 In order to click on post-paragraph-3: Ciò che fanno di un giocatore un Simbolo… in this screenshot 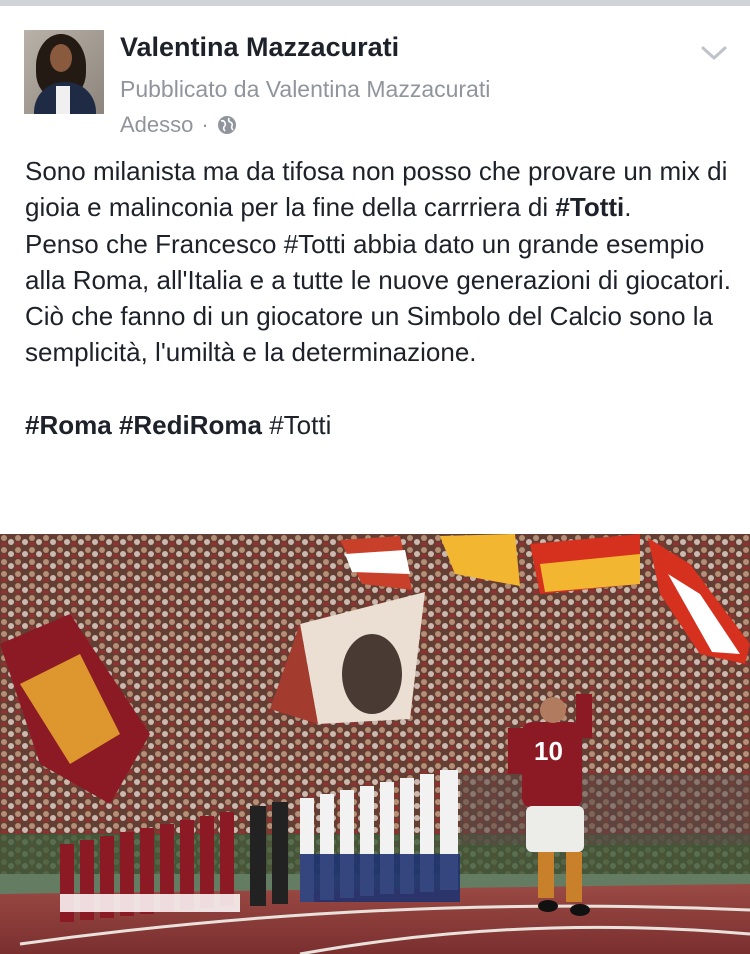, I will do `click(369, 334)`.